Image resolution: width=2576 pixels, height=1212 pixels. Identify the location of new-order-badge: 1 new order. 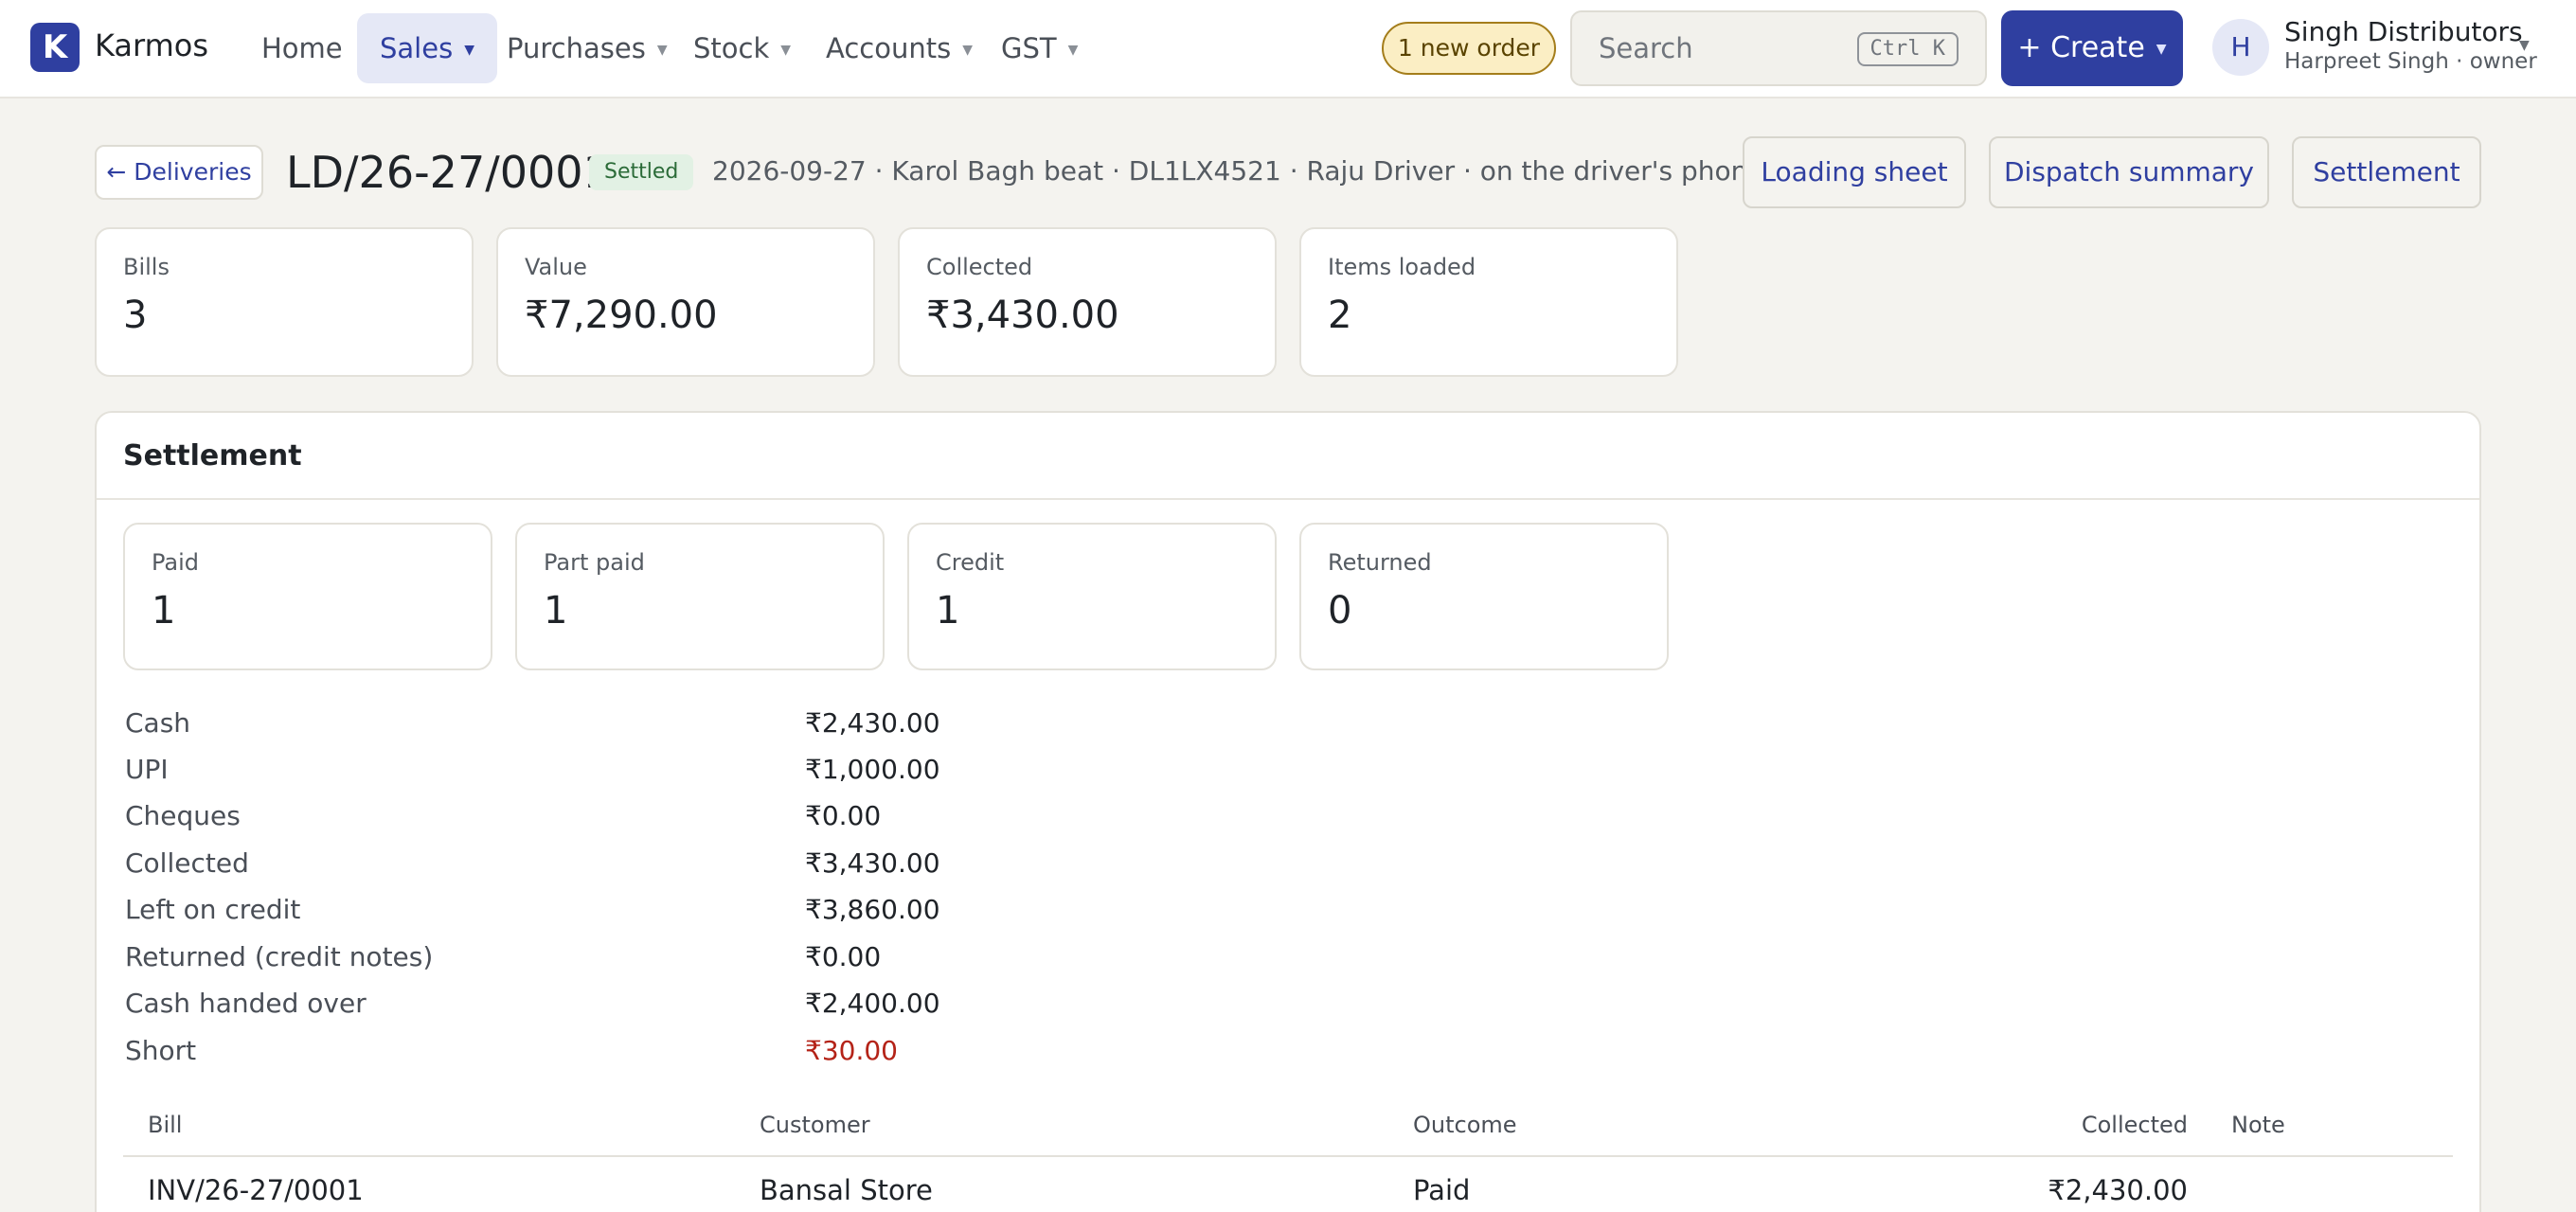
(1469, 48).